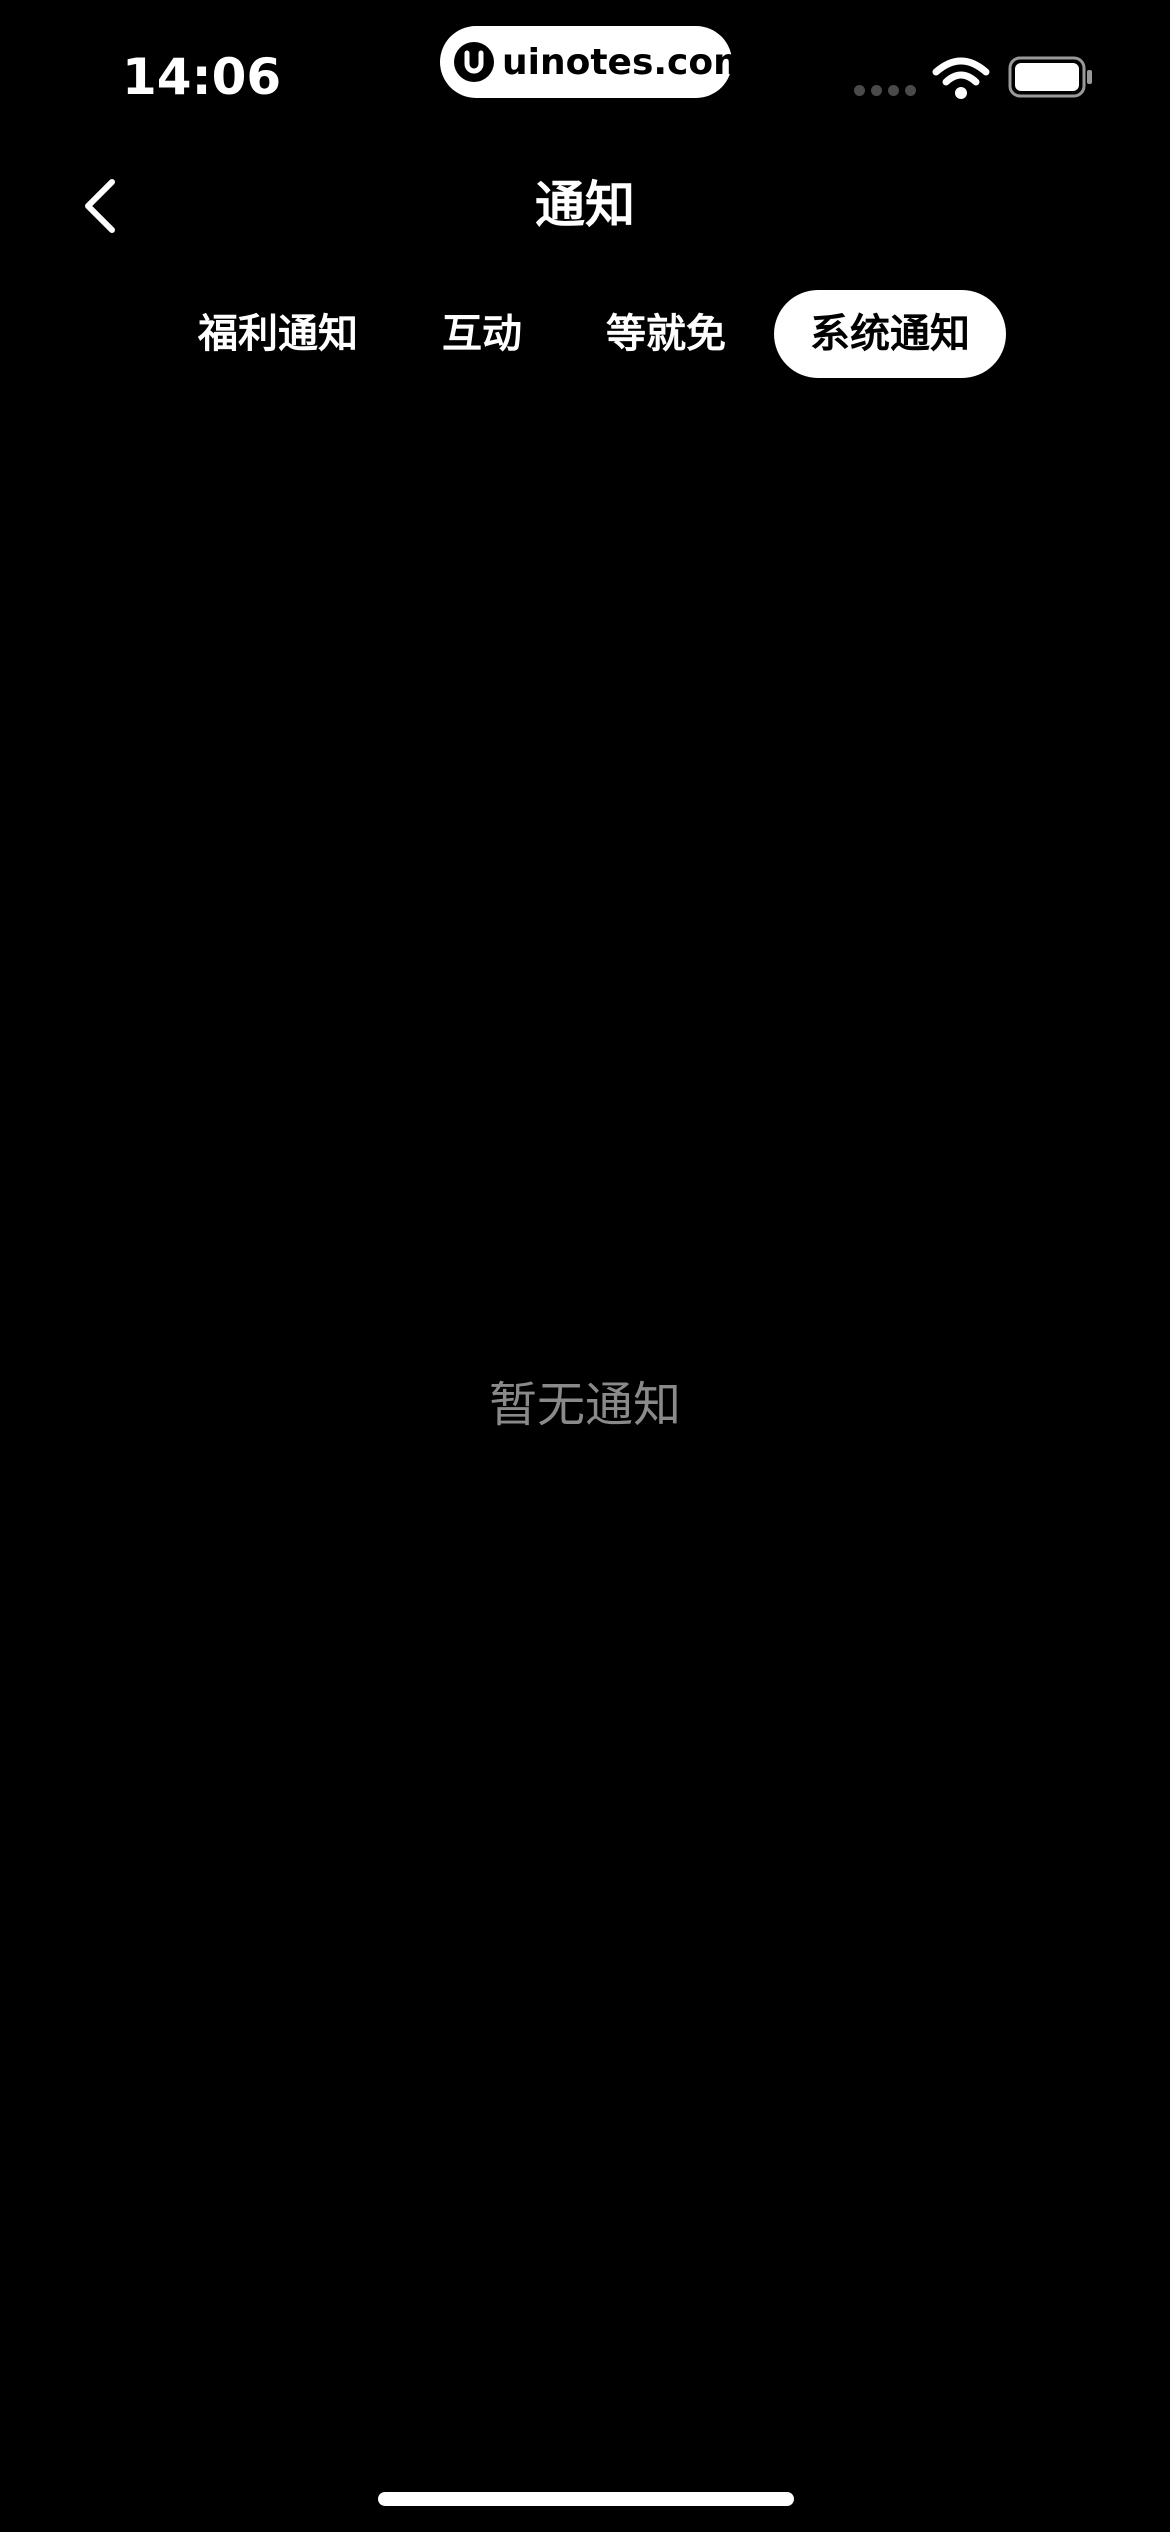 This screenshot has width=1170, height=2532. Describe the element at coordinates (961, 78) in the screenshot. I see `wifi-icon` at that location.